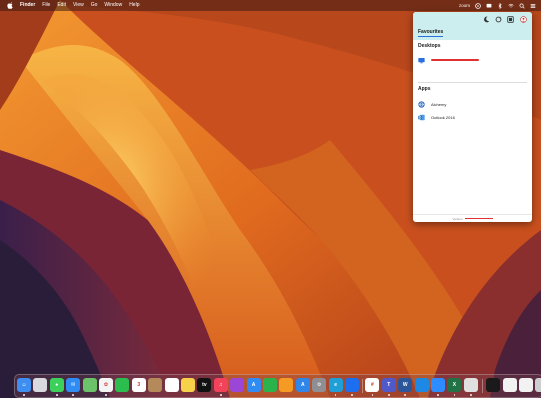  What do you see at coordinates (73, 385) in the screenshot?
I see `mail-icon: ✉` at bounding box center [73, 385].